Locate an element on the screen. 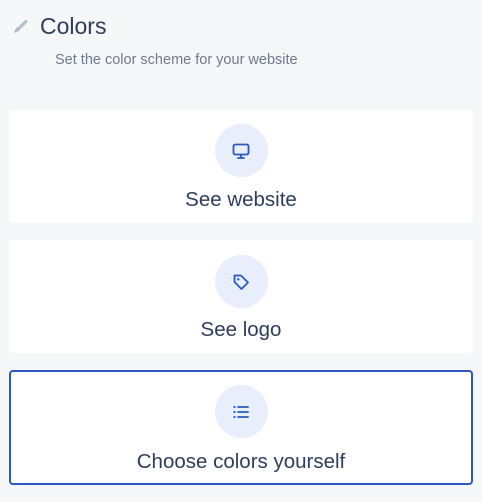 The width and height of the screenshot is (482, 502). monitor-icon-badge is located at coordinates (241, 150).